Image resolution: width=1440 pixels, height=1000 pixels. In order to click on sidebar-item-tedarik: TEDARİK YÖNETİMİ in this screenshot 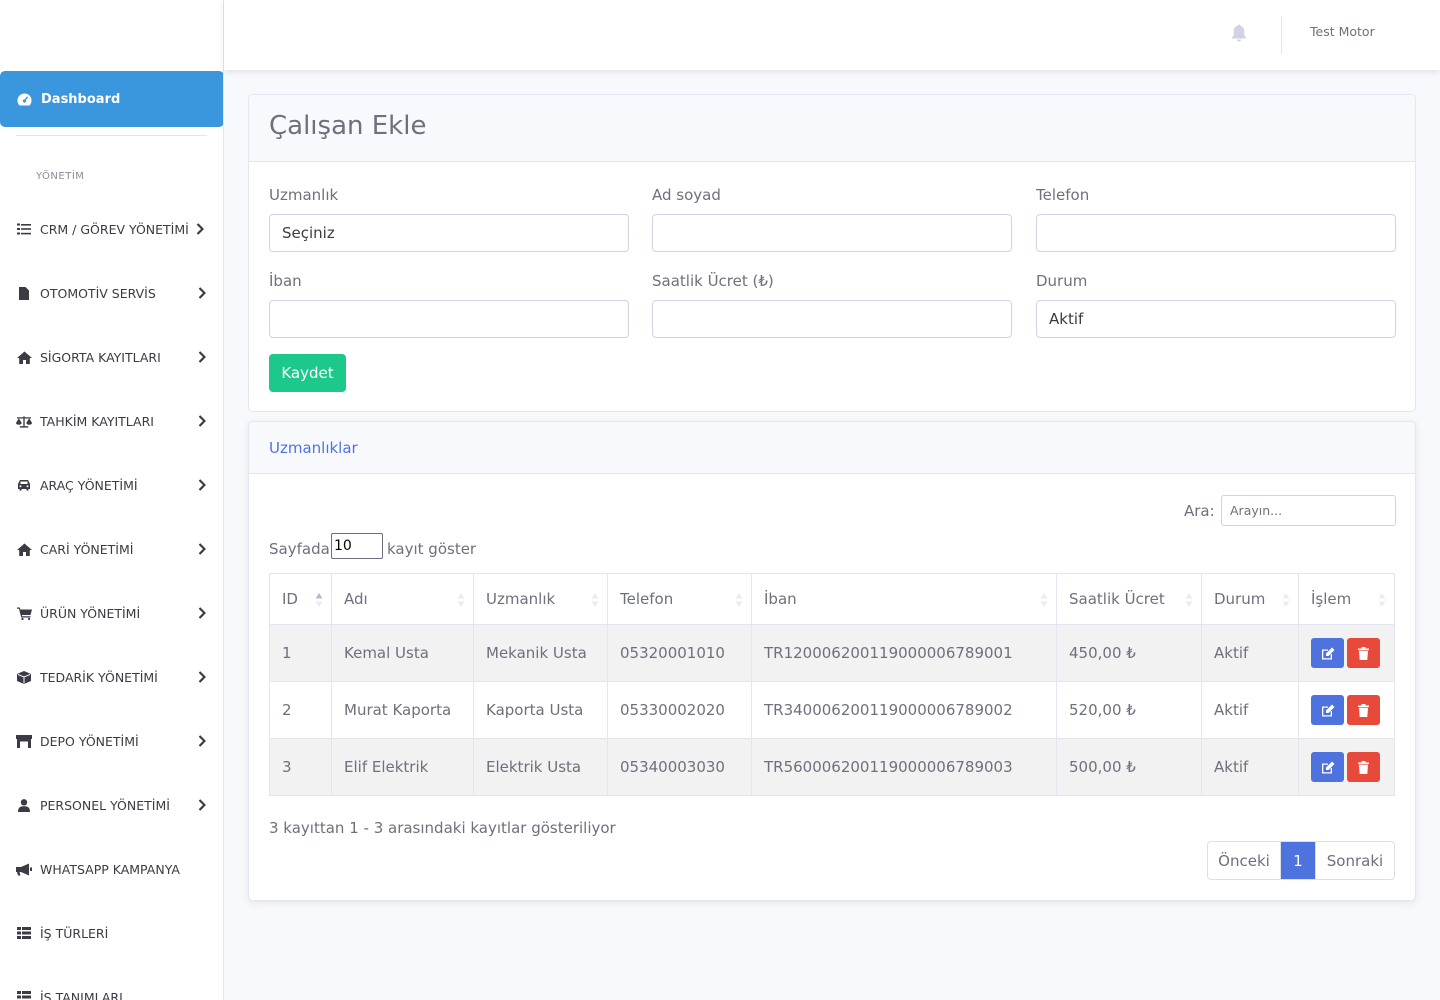, I will do `click(111, 677)`.